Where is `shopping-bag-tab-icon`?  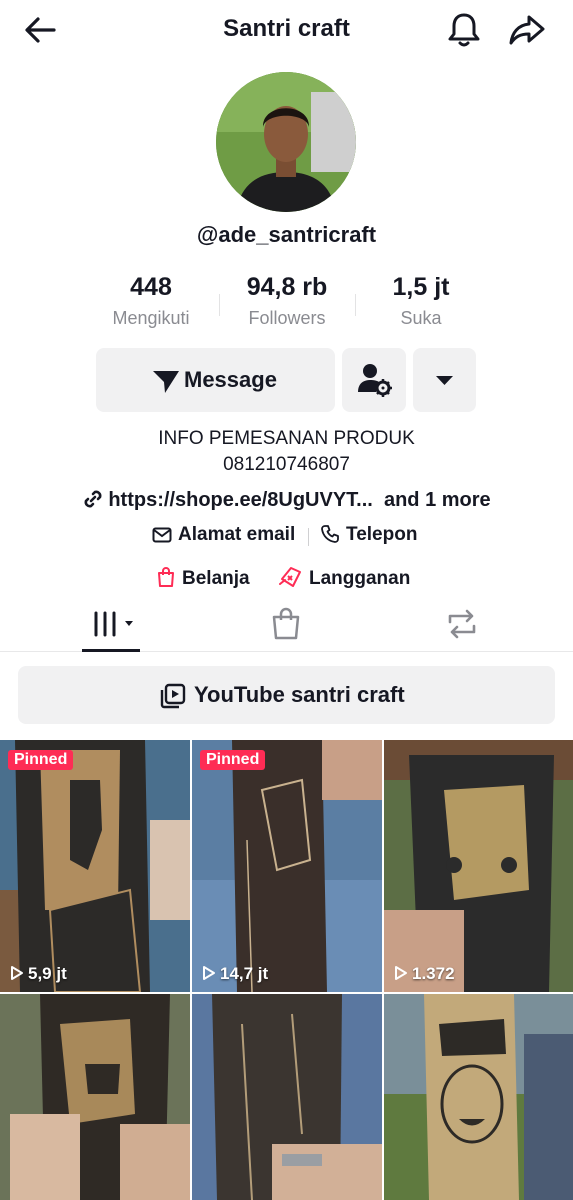 shopping-bag-tab-icon is located at coordinates (286, 624).